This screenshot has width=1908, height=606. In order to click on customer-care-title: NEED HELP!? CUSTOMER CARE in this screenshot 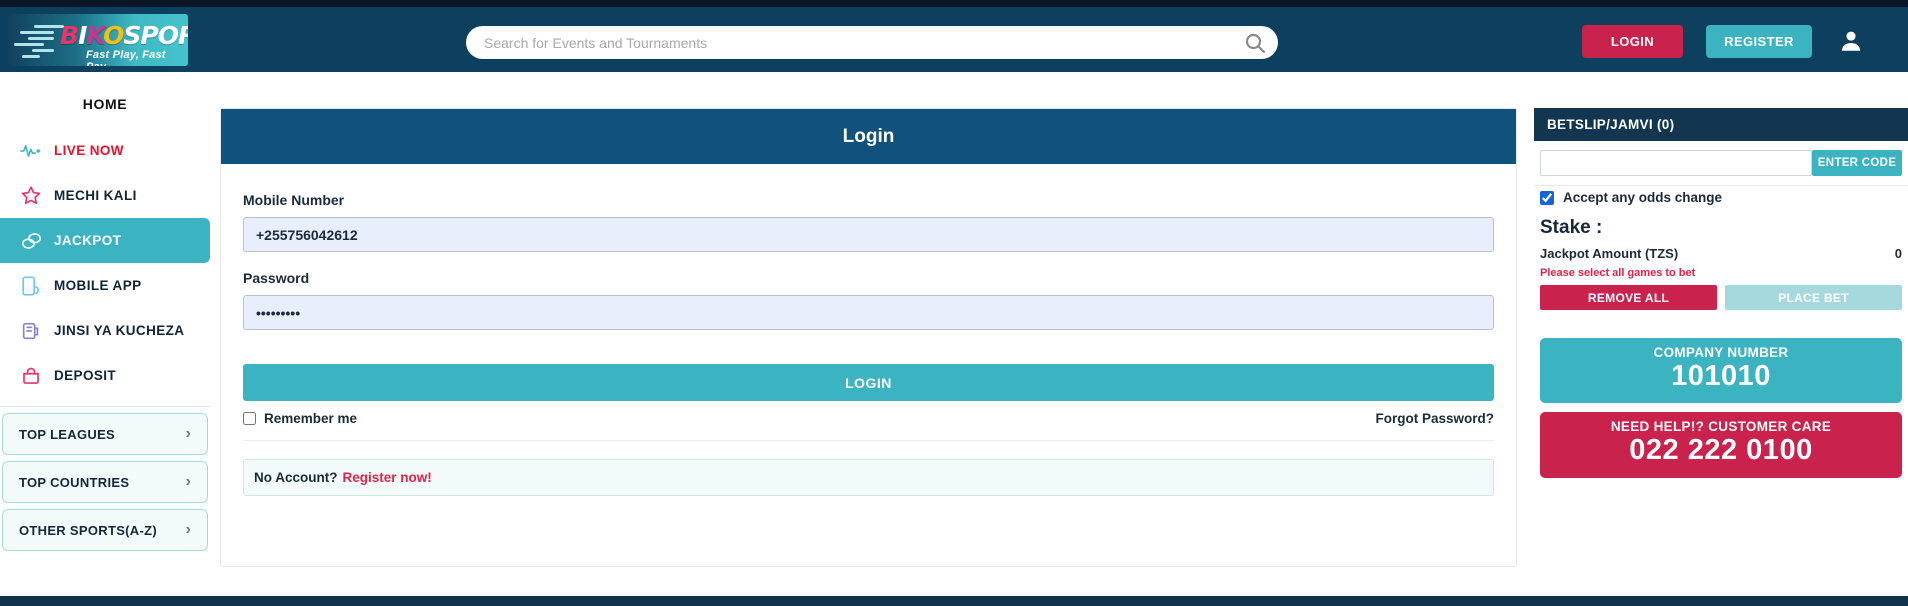, I will do `click(1721, 427)`.